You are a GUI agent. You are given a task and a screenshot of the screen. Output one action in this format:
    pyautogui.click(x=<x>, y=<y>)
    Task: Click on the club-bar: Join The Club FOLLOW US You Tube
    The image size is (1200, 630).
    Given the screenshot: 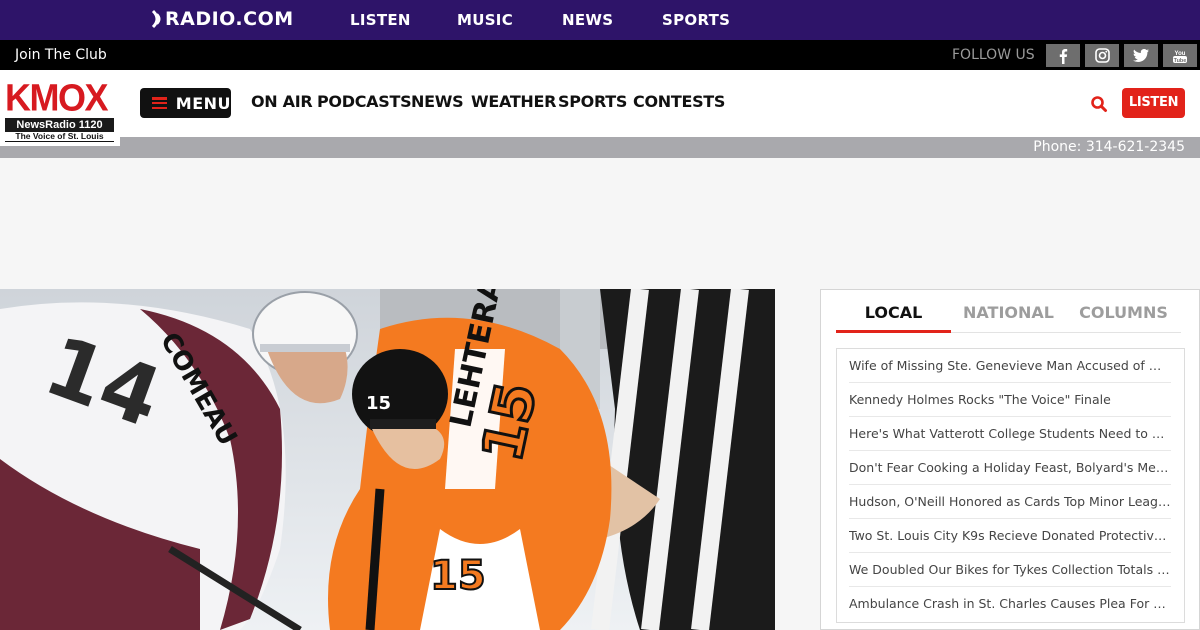 What is the action you would take?
    pyautogui.click(x=600, y=55)
    